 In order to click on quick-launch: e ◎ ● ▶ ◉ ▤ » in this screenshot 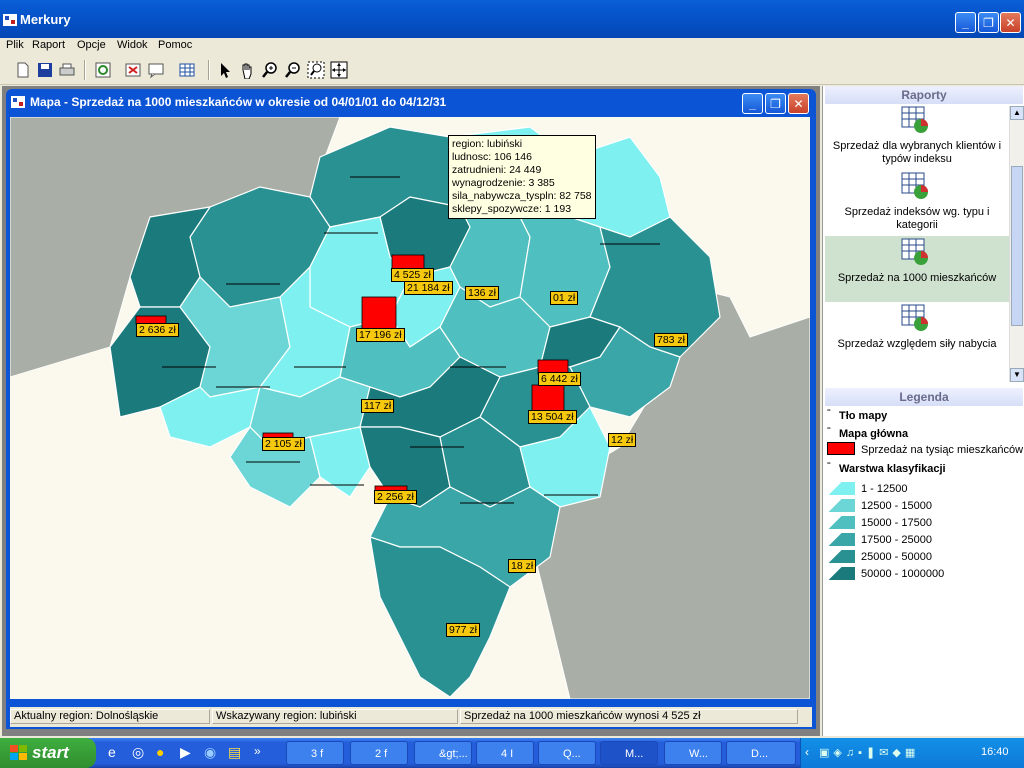, I will do `click(189, 753)`.